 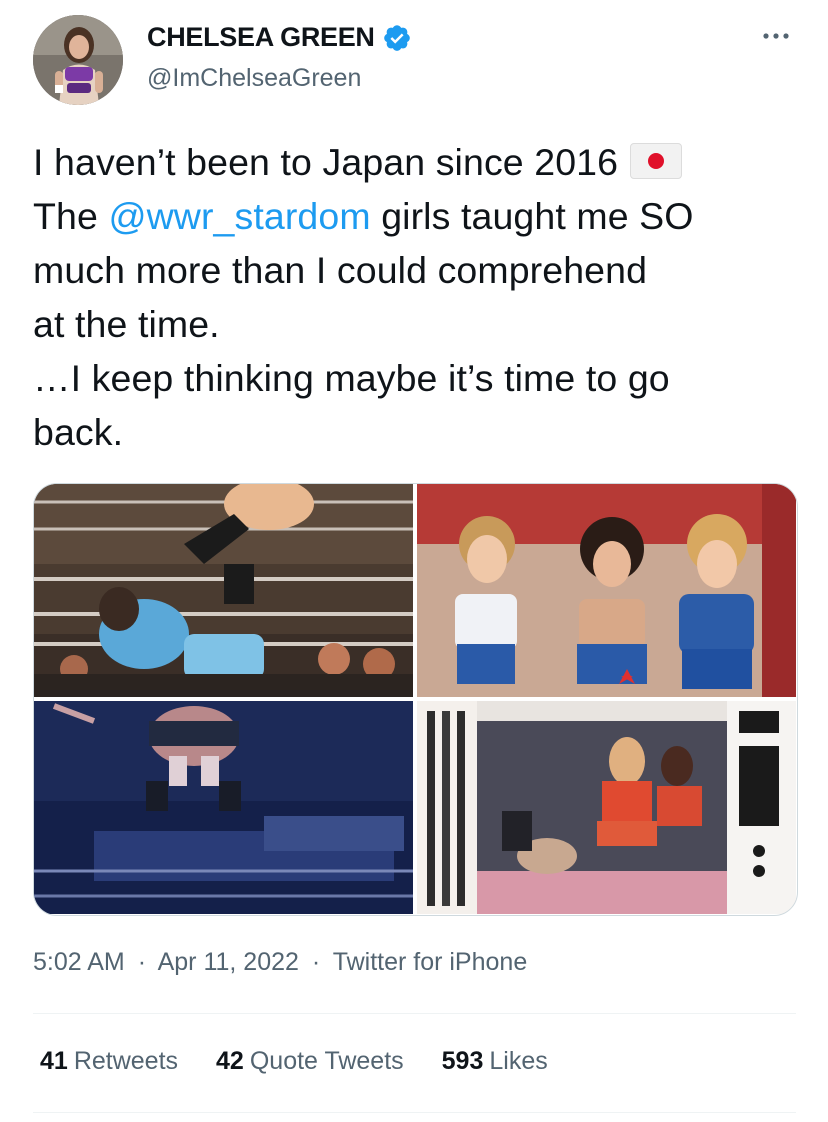 I want to click on tweet-date: Apr 11, 2022, so click(x=228, y=962).